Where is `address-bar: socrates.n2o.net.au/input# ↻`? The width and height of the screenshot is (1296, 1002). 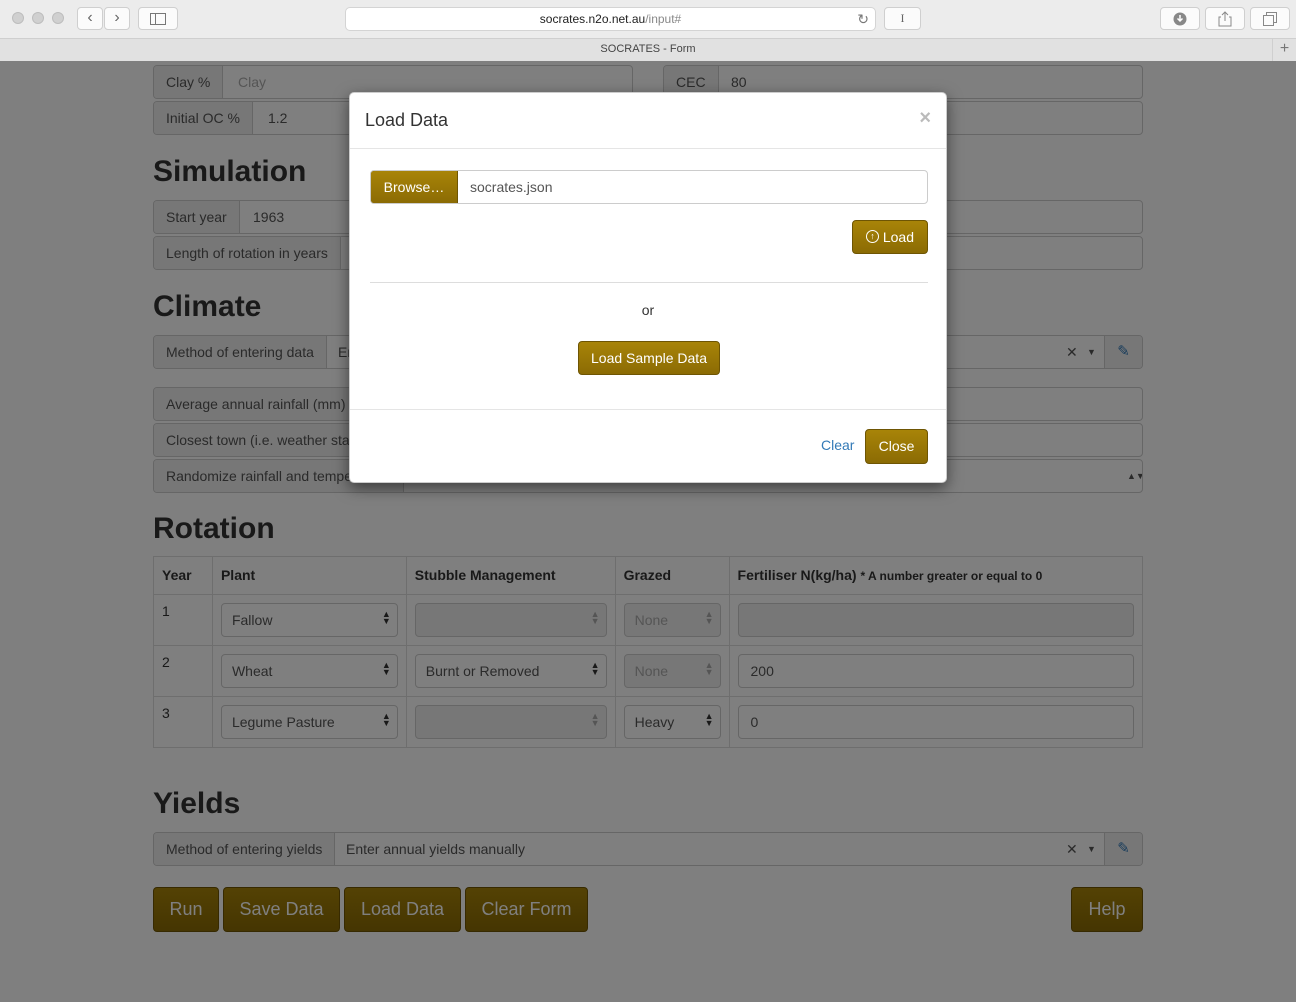
address-bar: socrates.n2o.net.au/input# ↻ is located at coordinates (610, 19).